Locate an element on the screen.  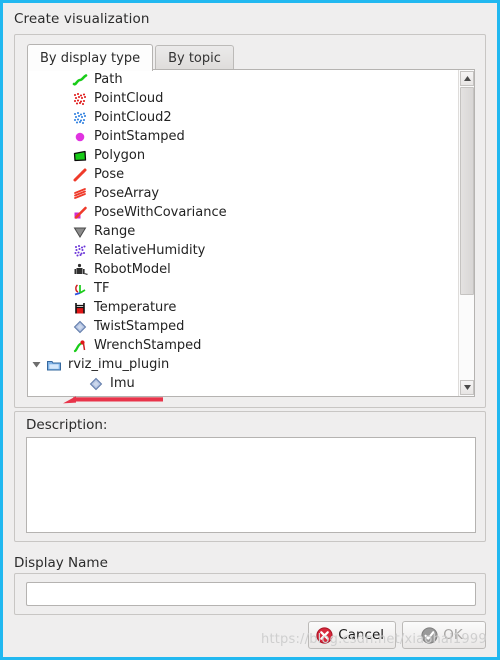
tree-item-label: Path is located at coordinates (108, 79).